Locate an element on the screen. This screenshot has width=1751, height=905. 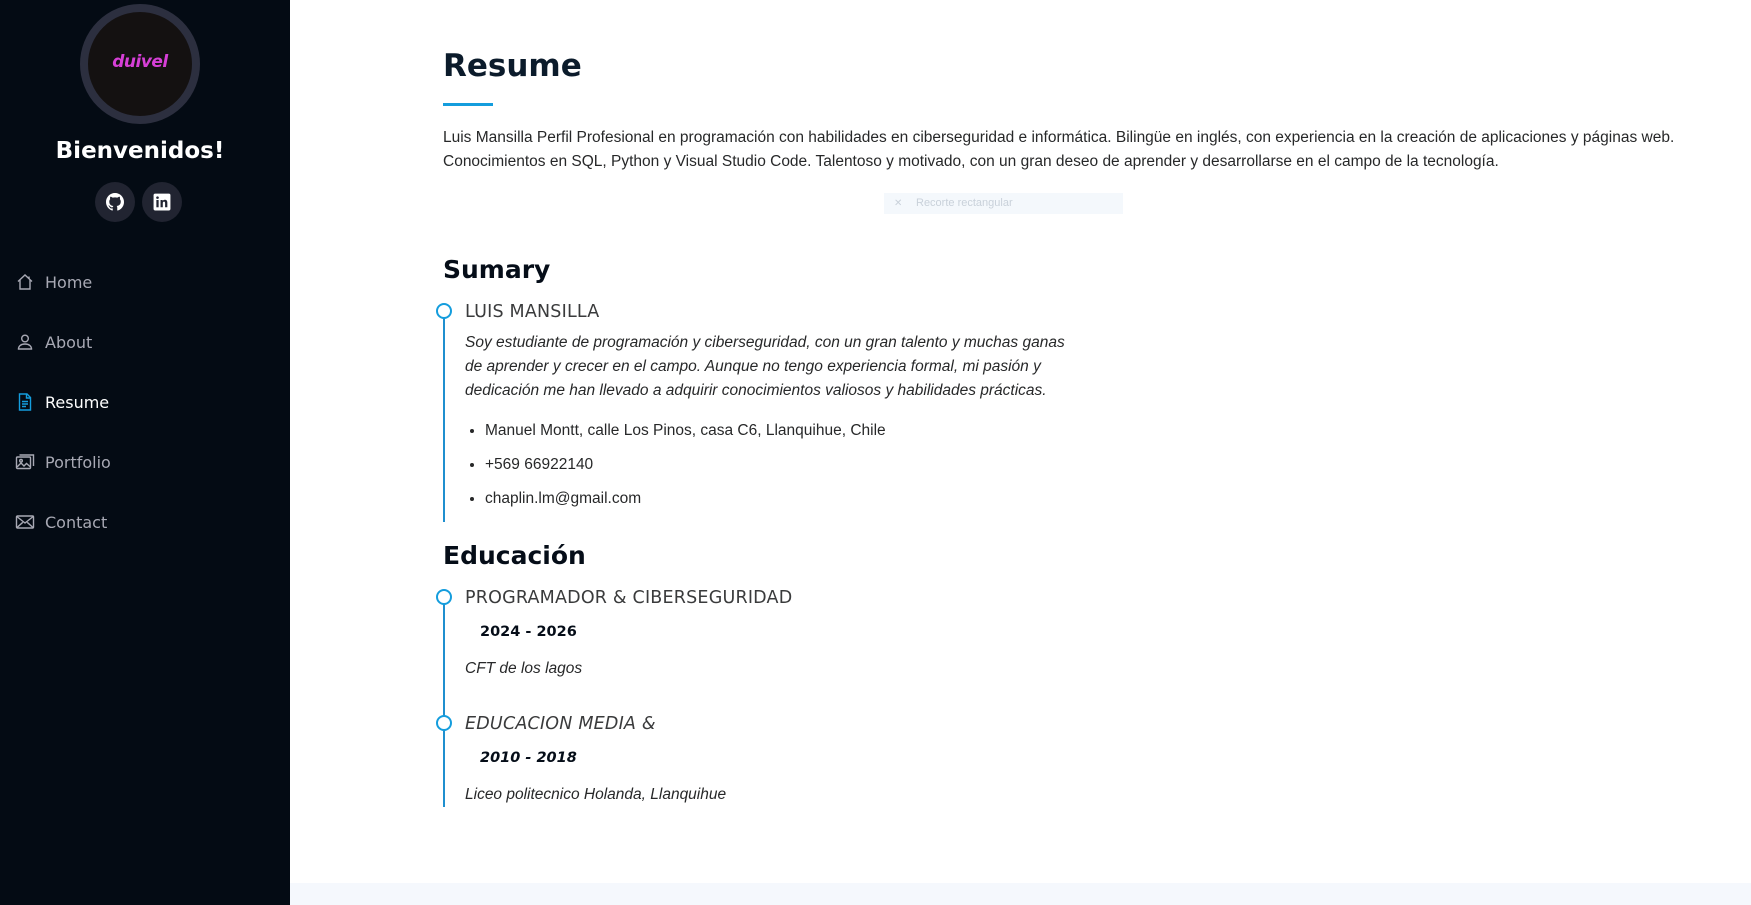
nav-item-portfolio: Portfolio is located at coordinates (145, 462).